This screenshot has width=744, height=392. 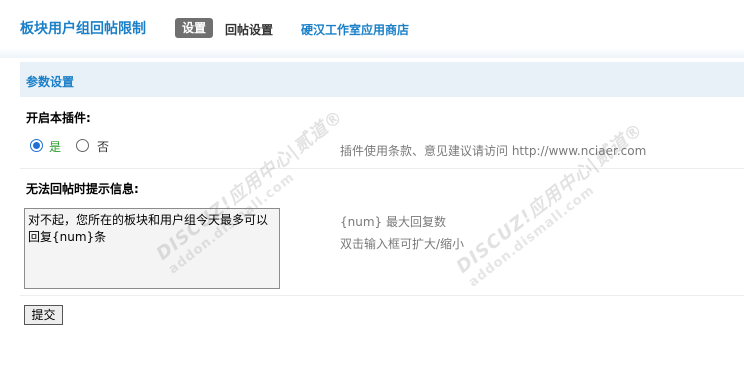 What do you see at coordinates (493, 151) in the screenshot?
I see `plugin-usage-tip: 插件使用条款、意见建议请访问 http://www.nciaer.com` at bounding box center [493, 151].